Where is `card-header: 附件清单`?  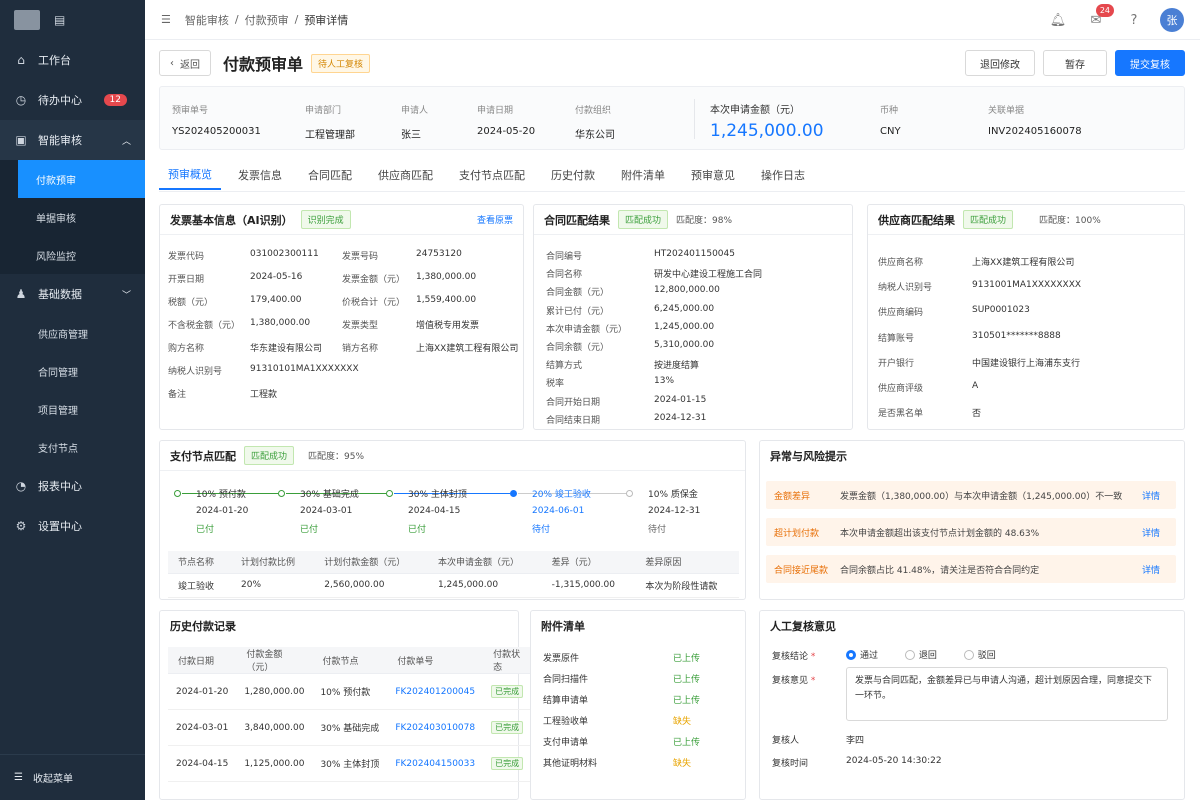 card-header: 附件清单 is located at coordinates (638, 626).